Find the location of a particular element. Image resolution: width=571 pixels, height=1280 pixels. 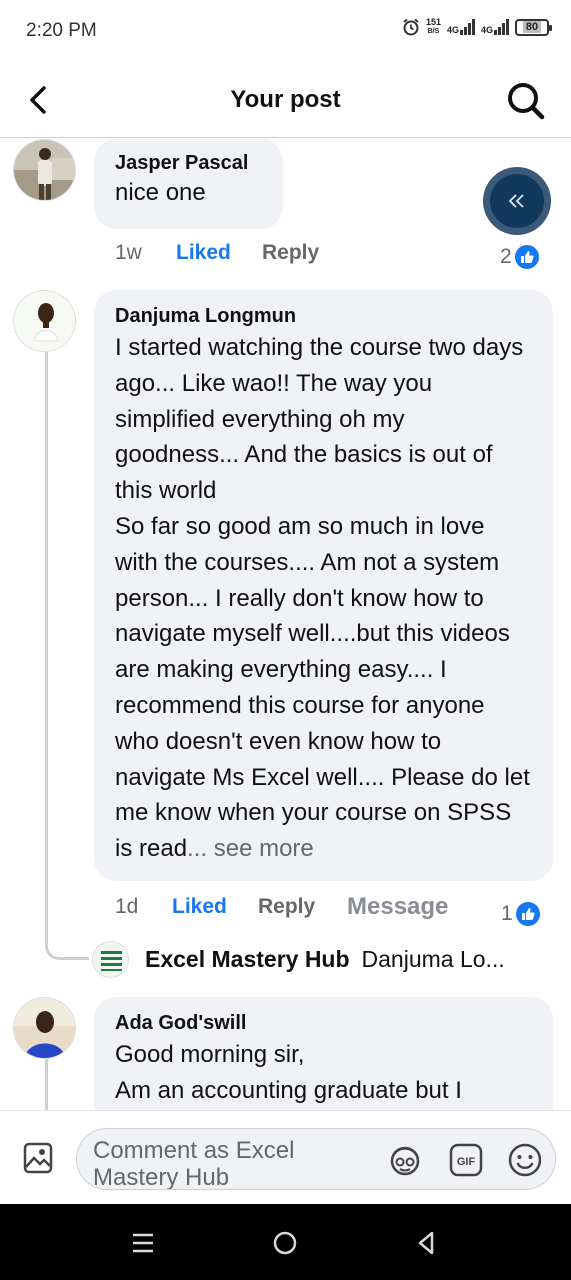

battery-icon: 80 is located at coordinates (533, 27).